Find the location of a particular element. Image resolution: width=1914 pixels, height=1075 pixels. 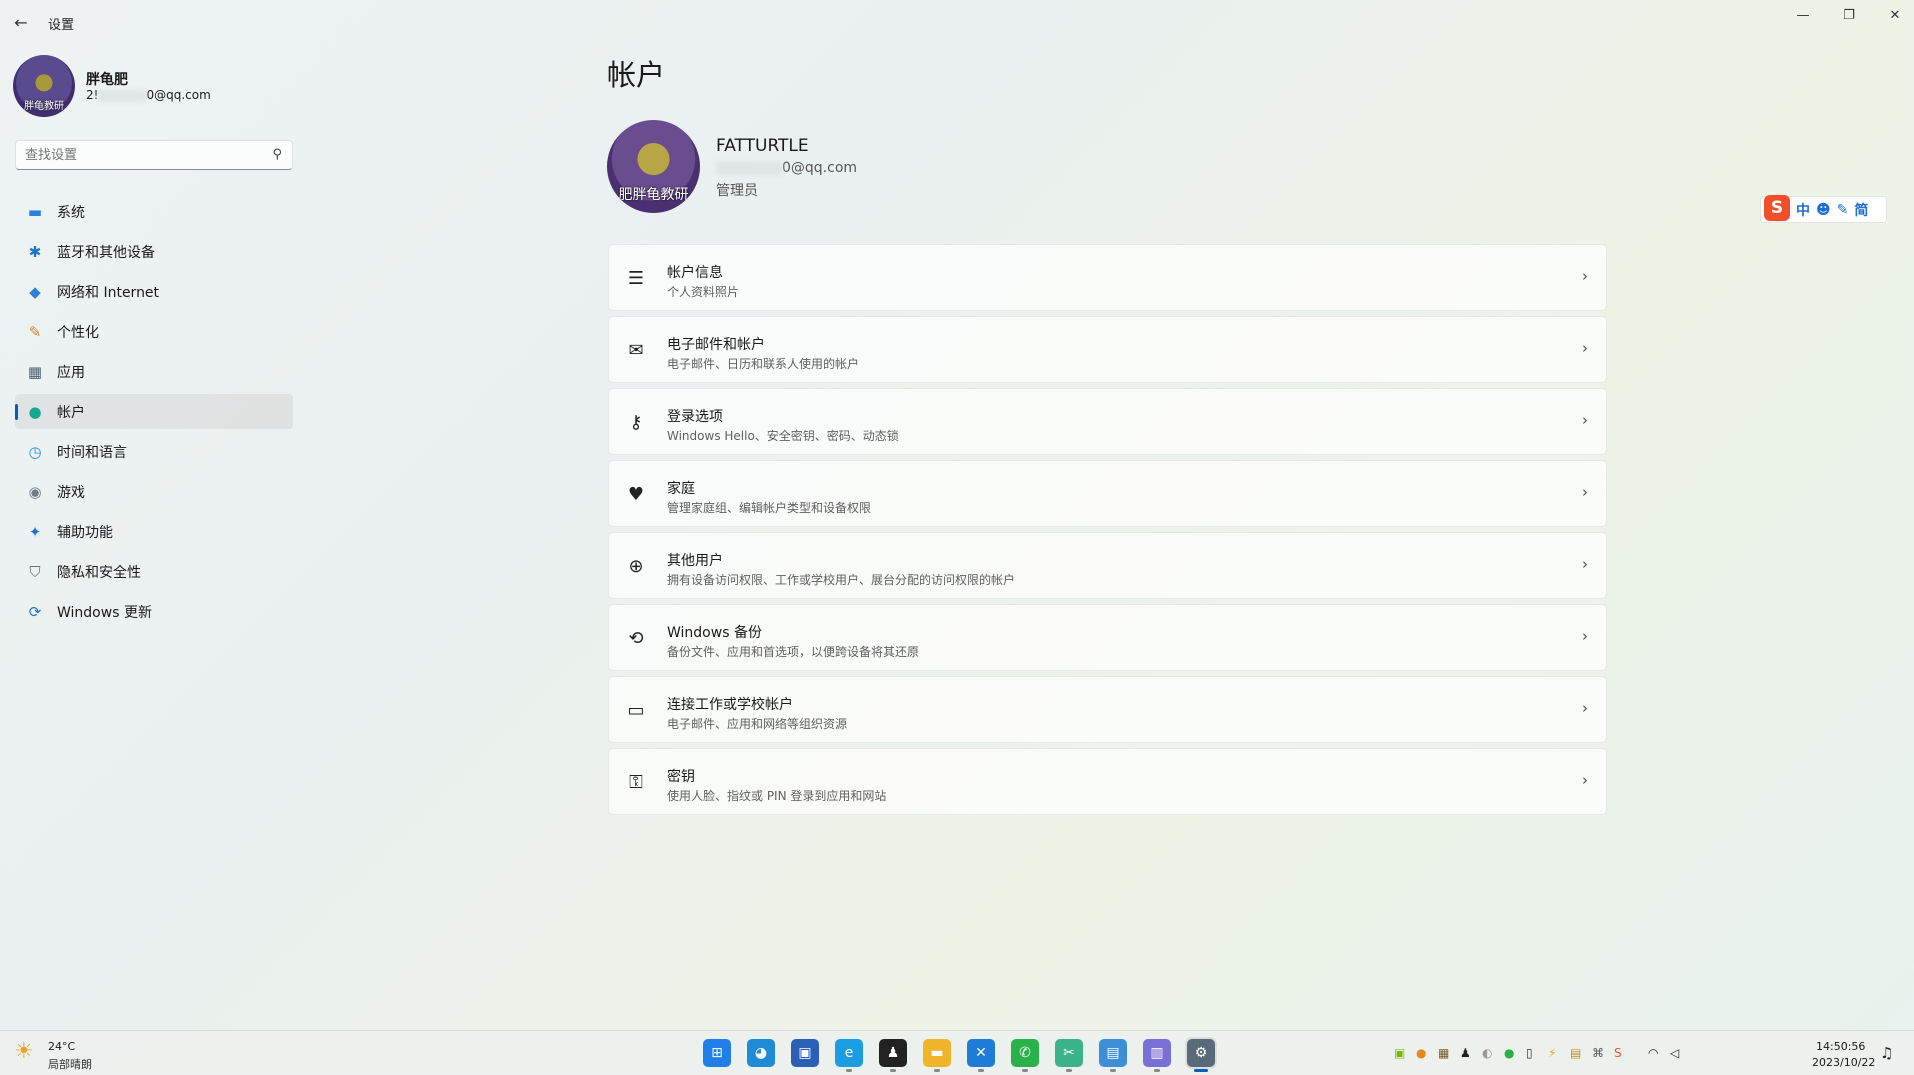

update-icon: ⟳ is located at coordinates (35, 611).